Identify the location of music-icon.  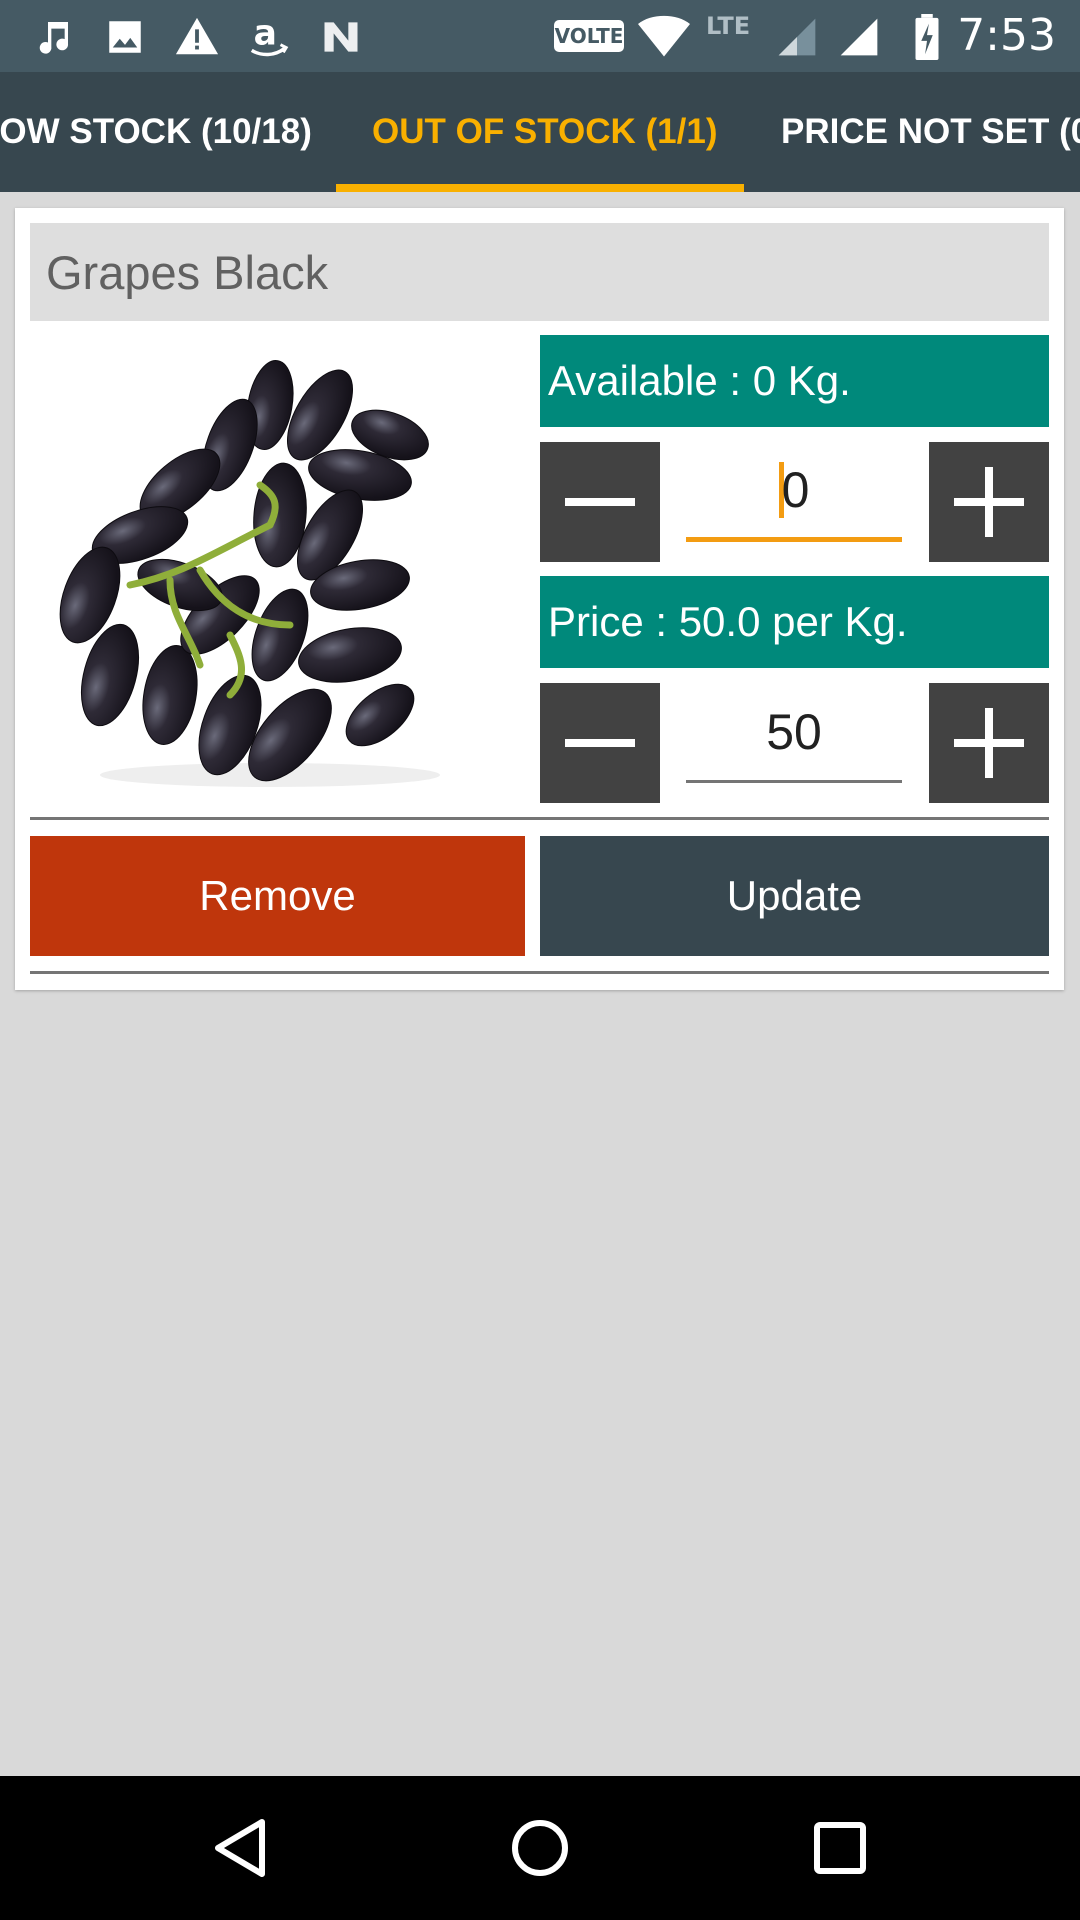
(53, 37).